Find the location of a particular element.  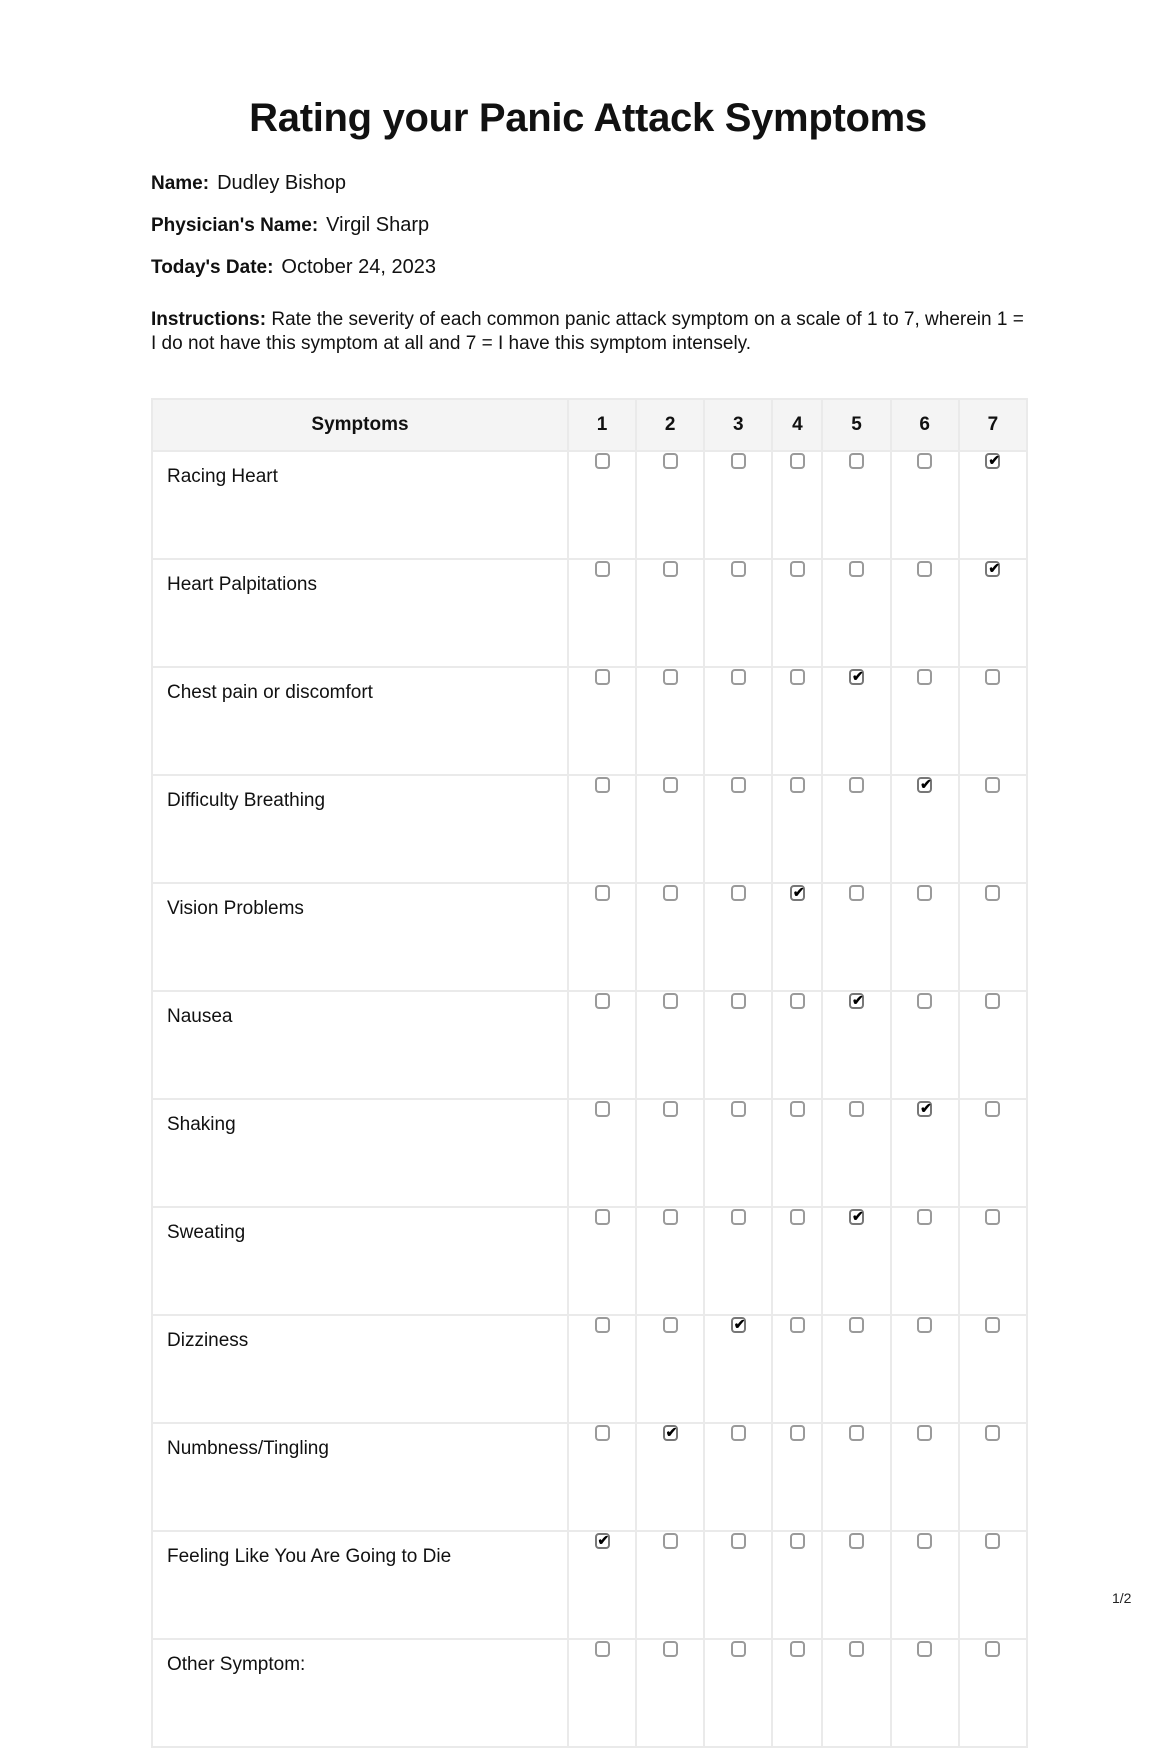

rating-checkbox-1: ✔ is located at coordinates (602, 1540).